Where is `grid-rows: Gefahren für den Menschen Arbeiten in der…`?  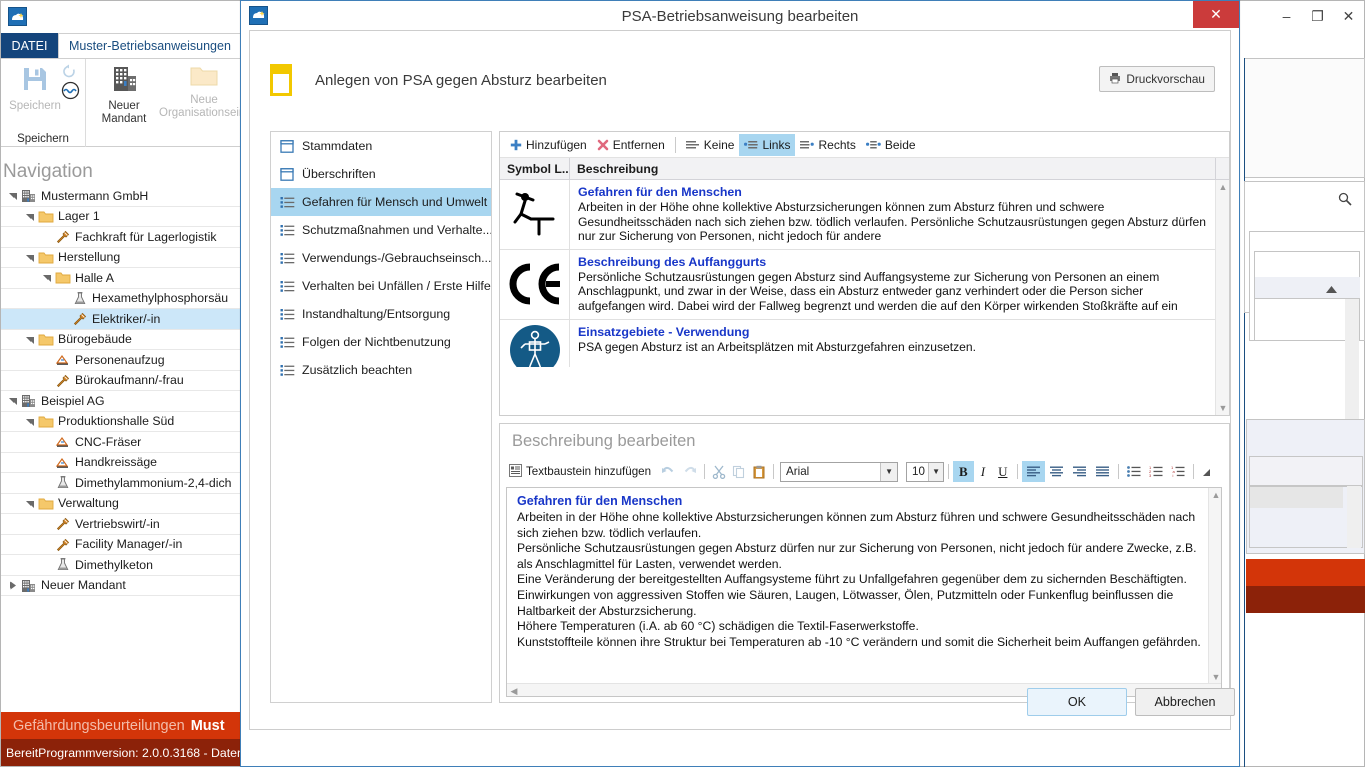 grid-rows: Gefahren für den Menschen Arbeiten in der… is located at coordinates (857, 273).